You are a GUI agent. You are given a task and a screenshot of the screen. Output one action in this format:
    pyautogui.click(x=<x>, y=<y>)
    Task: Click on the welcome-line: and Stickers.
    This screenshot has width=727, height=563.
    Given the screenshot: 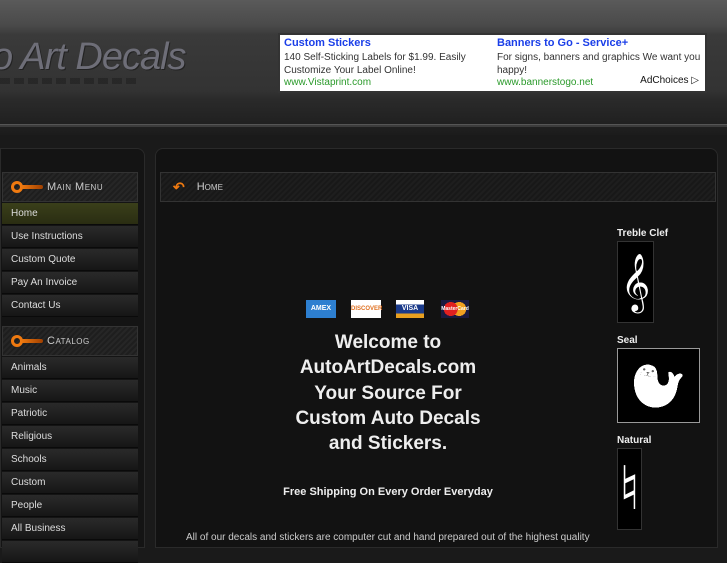 What is the action you would take?
    pyautogui.click(x=388, y=444)
    